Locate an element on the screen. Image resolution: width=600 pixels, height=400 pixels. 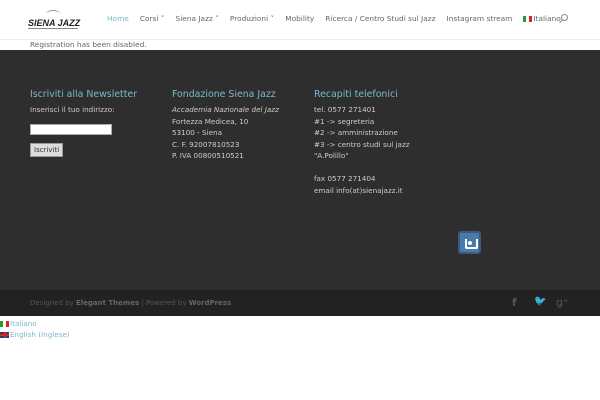
newsletter-label: Inserisci il tuo indirizzo: is located at coordinates (72, 109).